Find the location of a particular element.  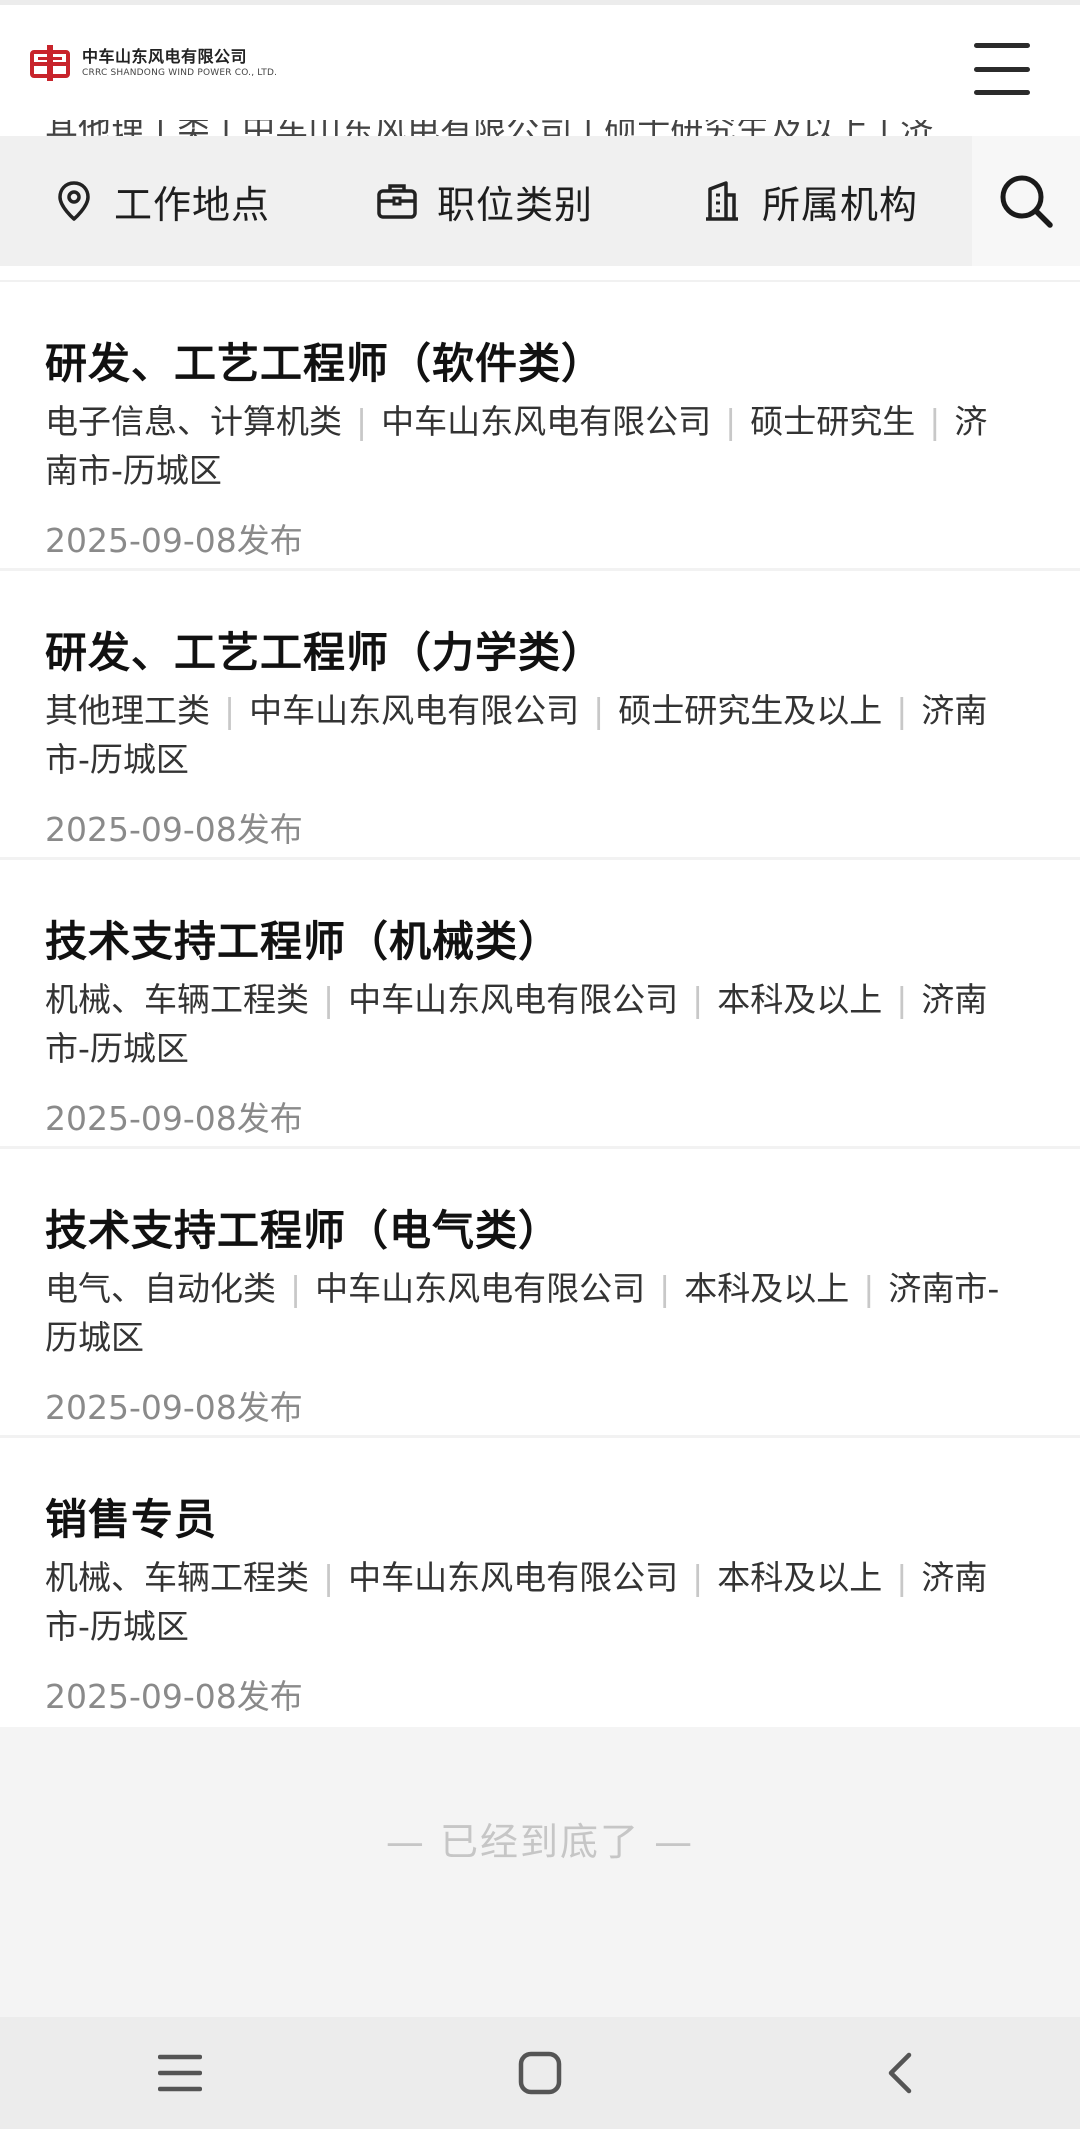

filter-organization-label: 所属机构 is located at coordinates (840, 204).